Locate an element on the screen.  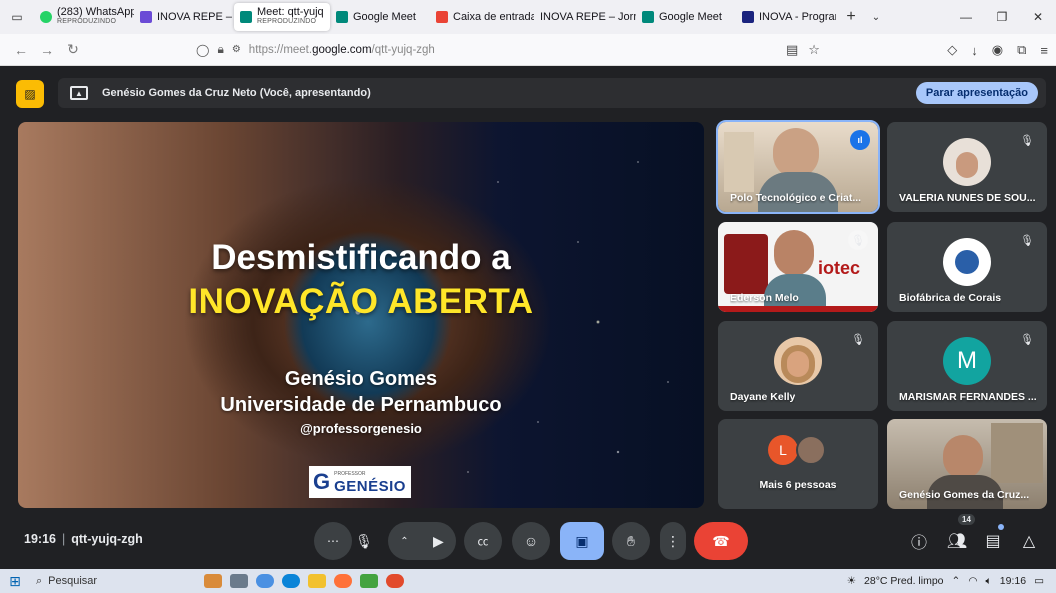
meeting-time: 19:16 is located at coordinates (40, 539).